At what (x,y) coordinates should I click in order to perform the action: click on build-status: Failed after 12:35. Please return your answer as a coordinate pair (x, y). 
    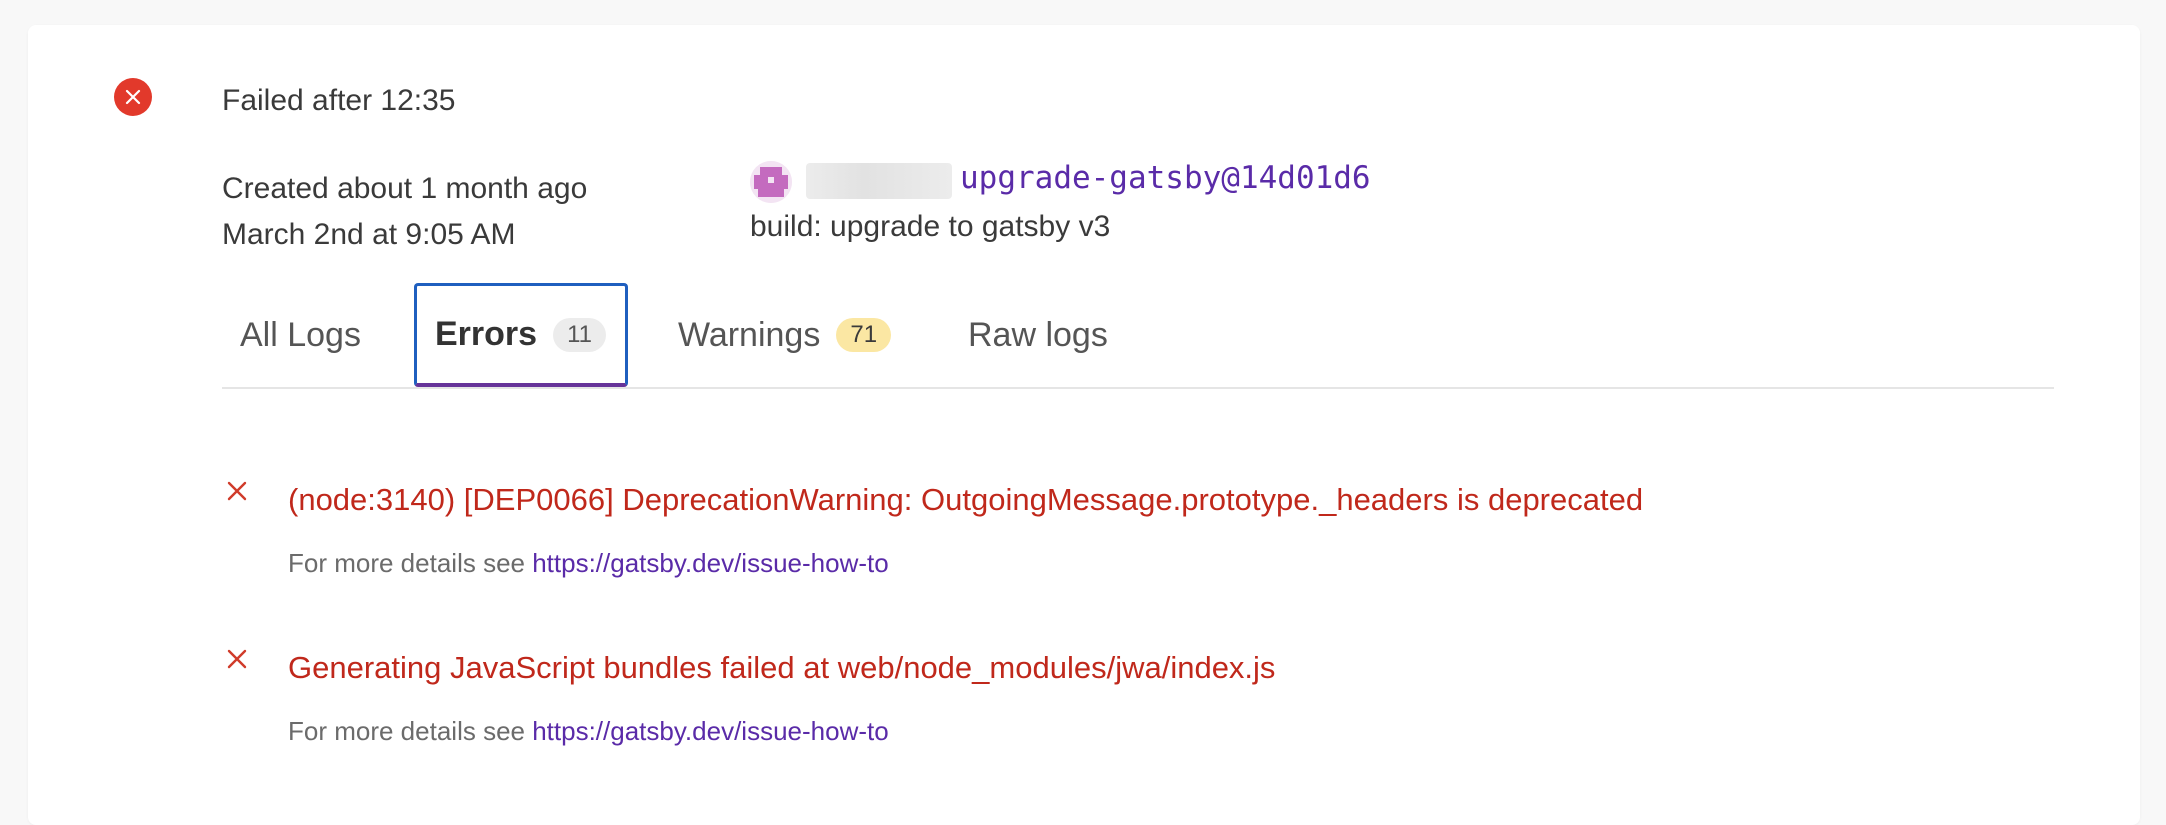
    Looking at the image, I should click on (339, 100).